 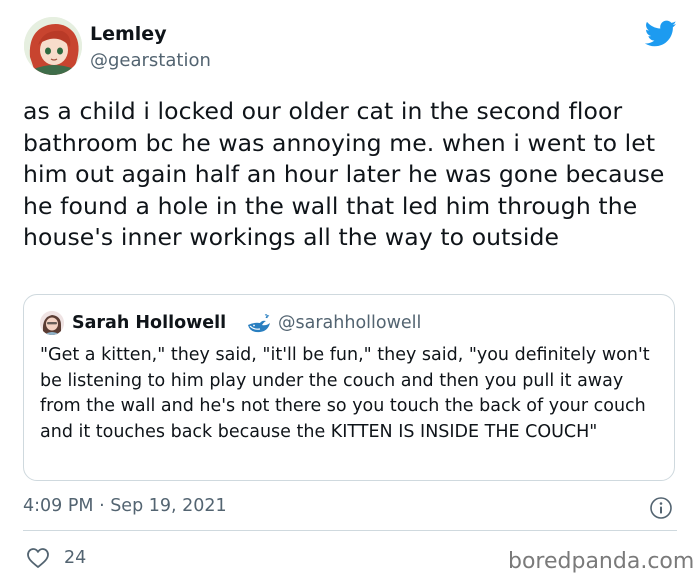 I want to click on quoted-avatar-illustration, so click(x=52, y=323).